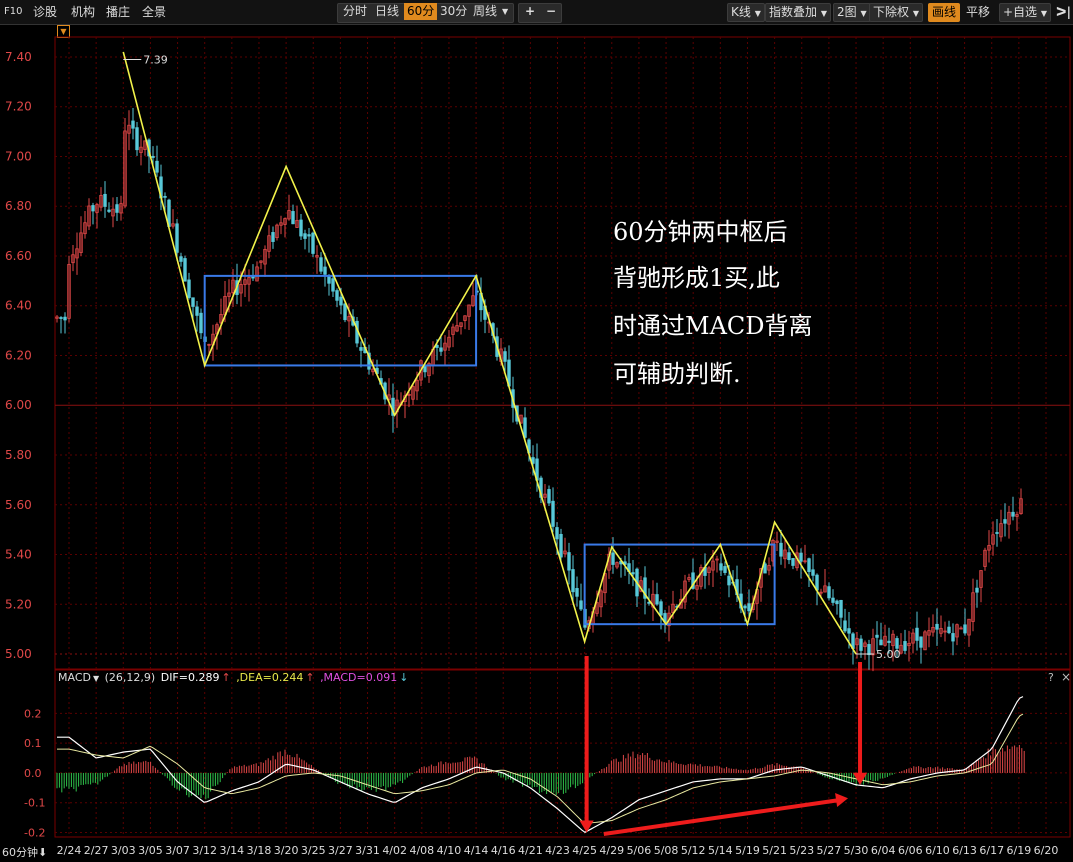  I want to click on price-tick-label: 5.80, so click(18, 455).